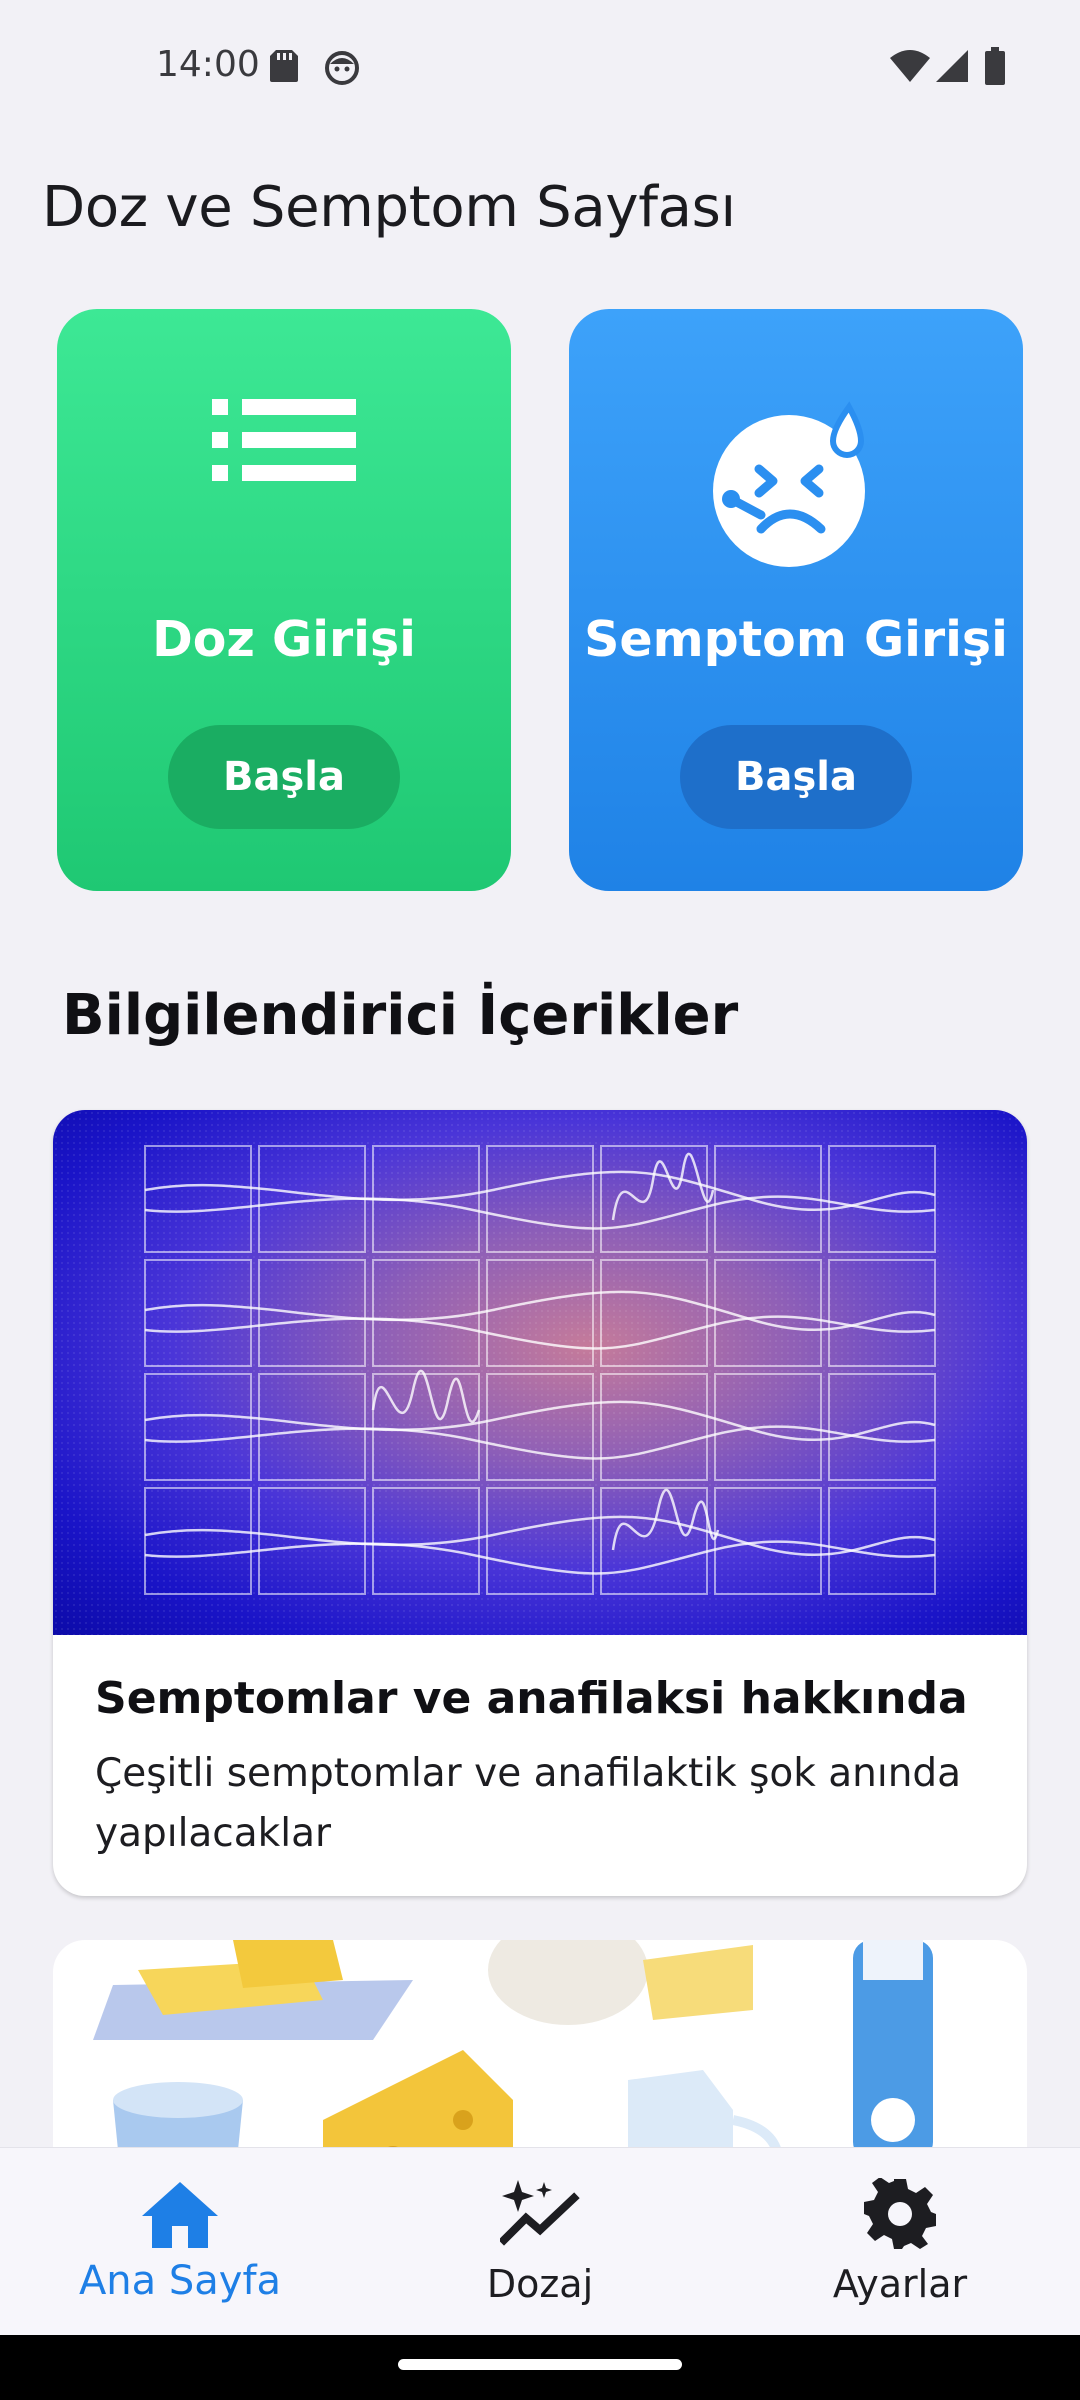 The image size is (1080, 2400). Describe the element at coordinates (796, 639) in the screenshot. I see `symptom-entry-title: Semptom Girişi` at that location.